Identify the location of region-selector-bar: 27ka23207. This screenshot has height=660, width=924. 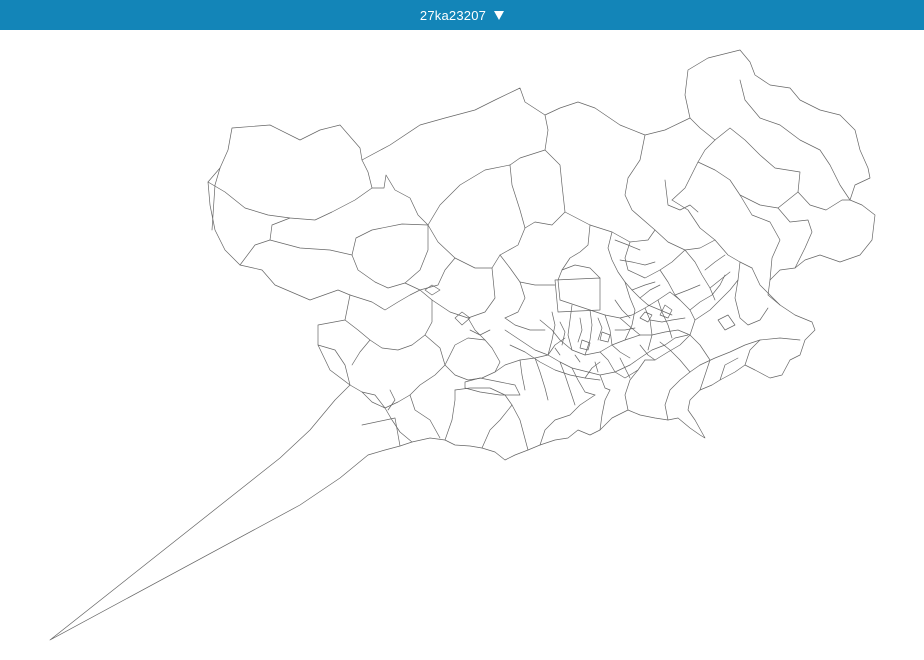
(462, 15).